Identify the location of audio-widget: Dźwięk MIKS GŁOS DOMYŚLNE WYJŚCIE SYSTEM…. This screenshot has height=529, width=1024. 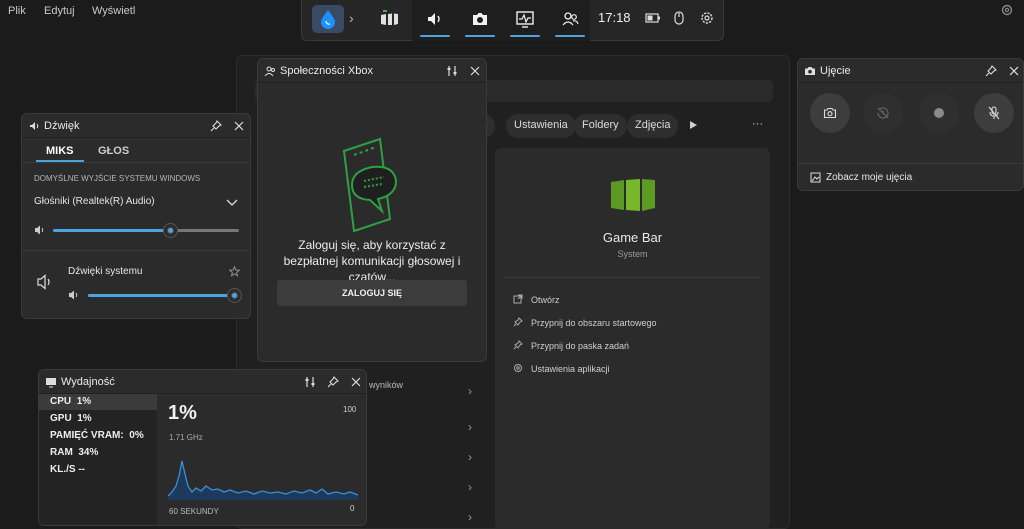
(136, 216).